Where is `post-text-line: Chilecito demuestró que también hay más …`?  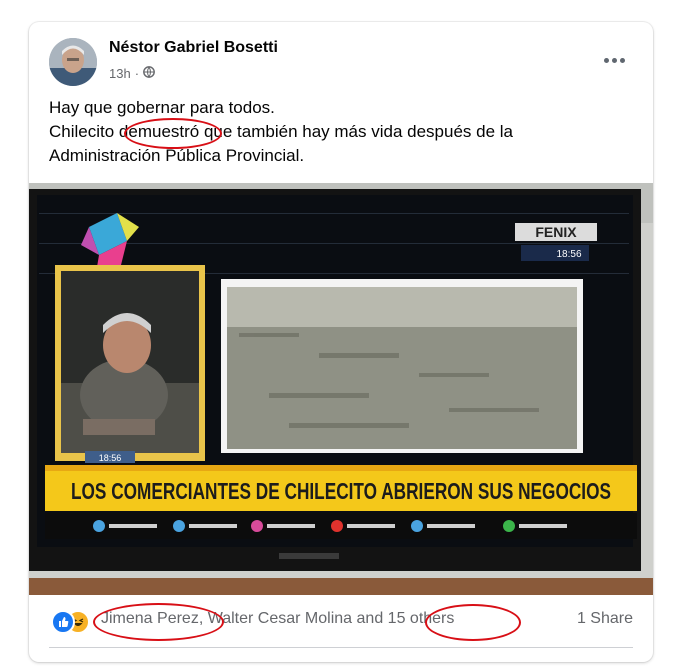
post-text-line: Chilecito demuestró que también hay más … is located at coordinates (281, 131).